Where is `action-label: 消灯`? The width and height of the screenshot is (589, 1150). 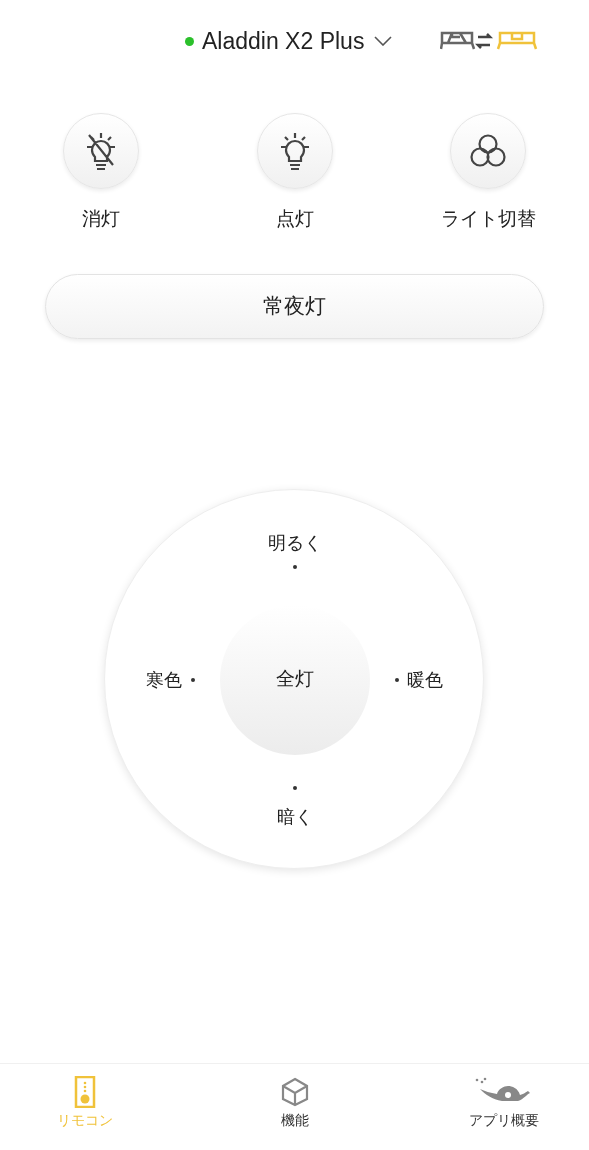
action-label: 消灯 is located at coordinates (101, 219).